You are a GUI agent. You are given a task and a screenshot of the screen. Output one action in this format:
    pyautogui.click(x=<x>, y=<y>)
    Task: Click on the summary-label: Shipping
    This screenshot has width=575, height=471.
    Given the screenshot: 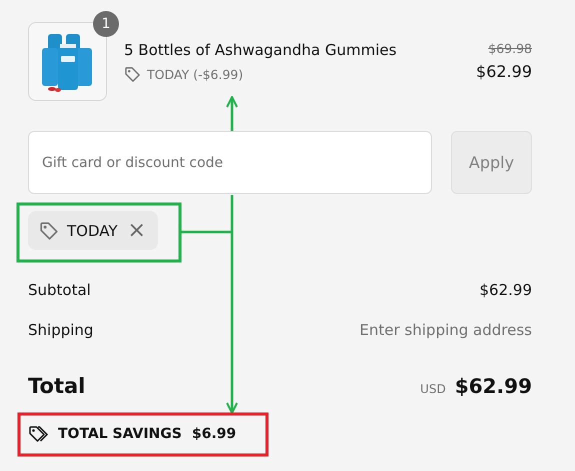 What is the action you would take?
    pyautogui.click(x=61, y=330)
    